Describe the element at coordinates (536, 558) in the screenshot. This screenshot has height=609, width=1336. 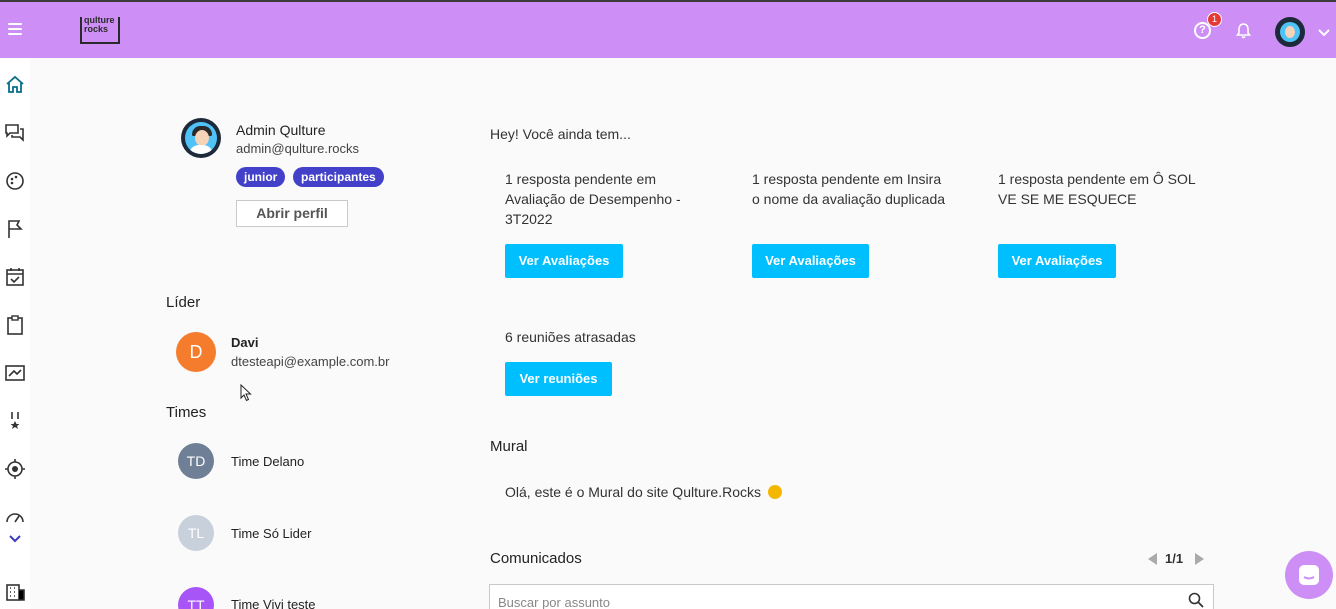
I see `announcements-title: Comunicados` at that location.